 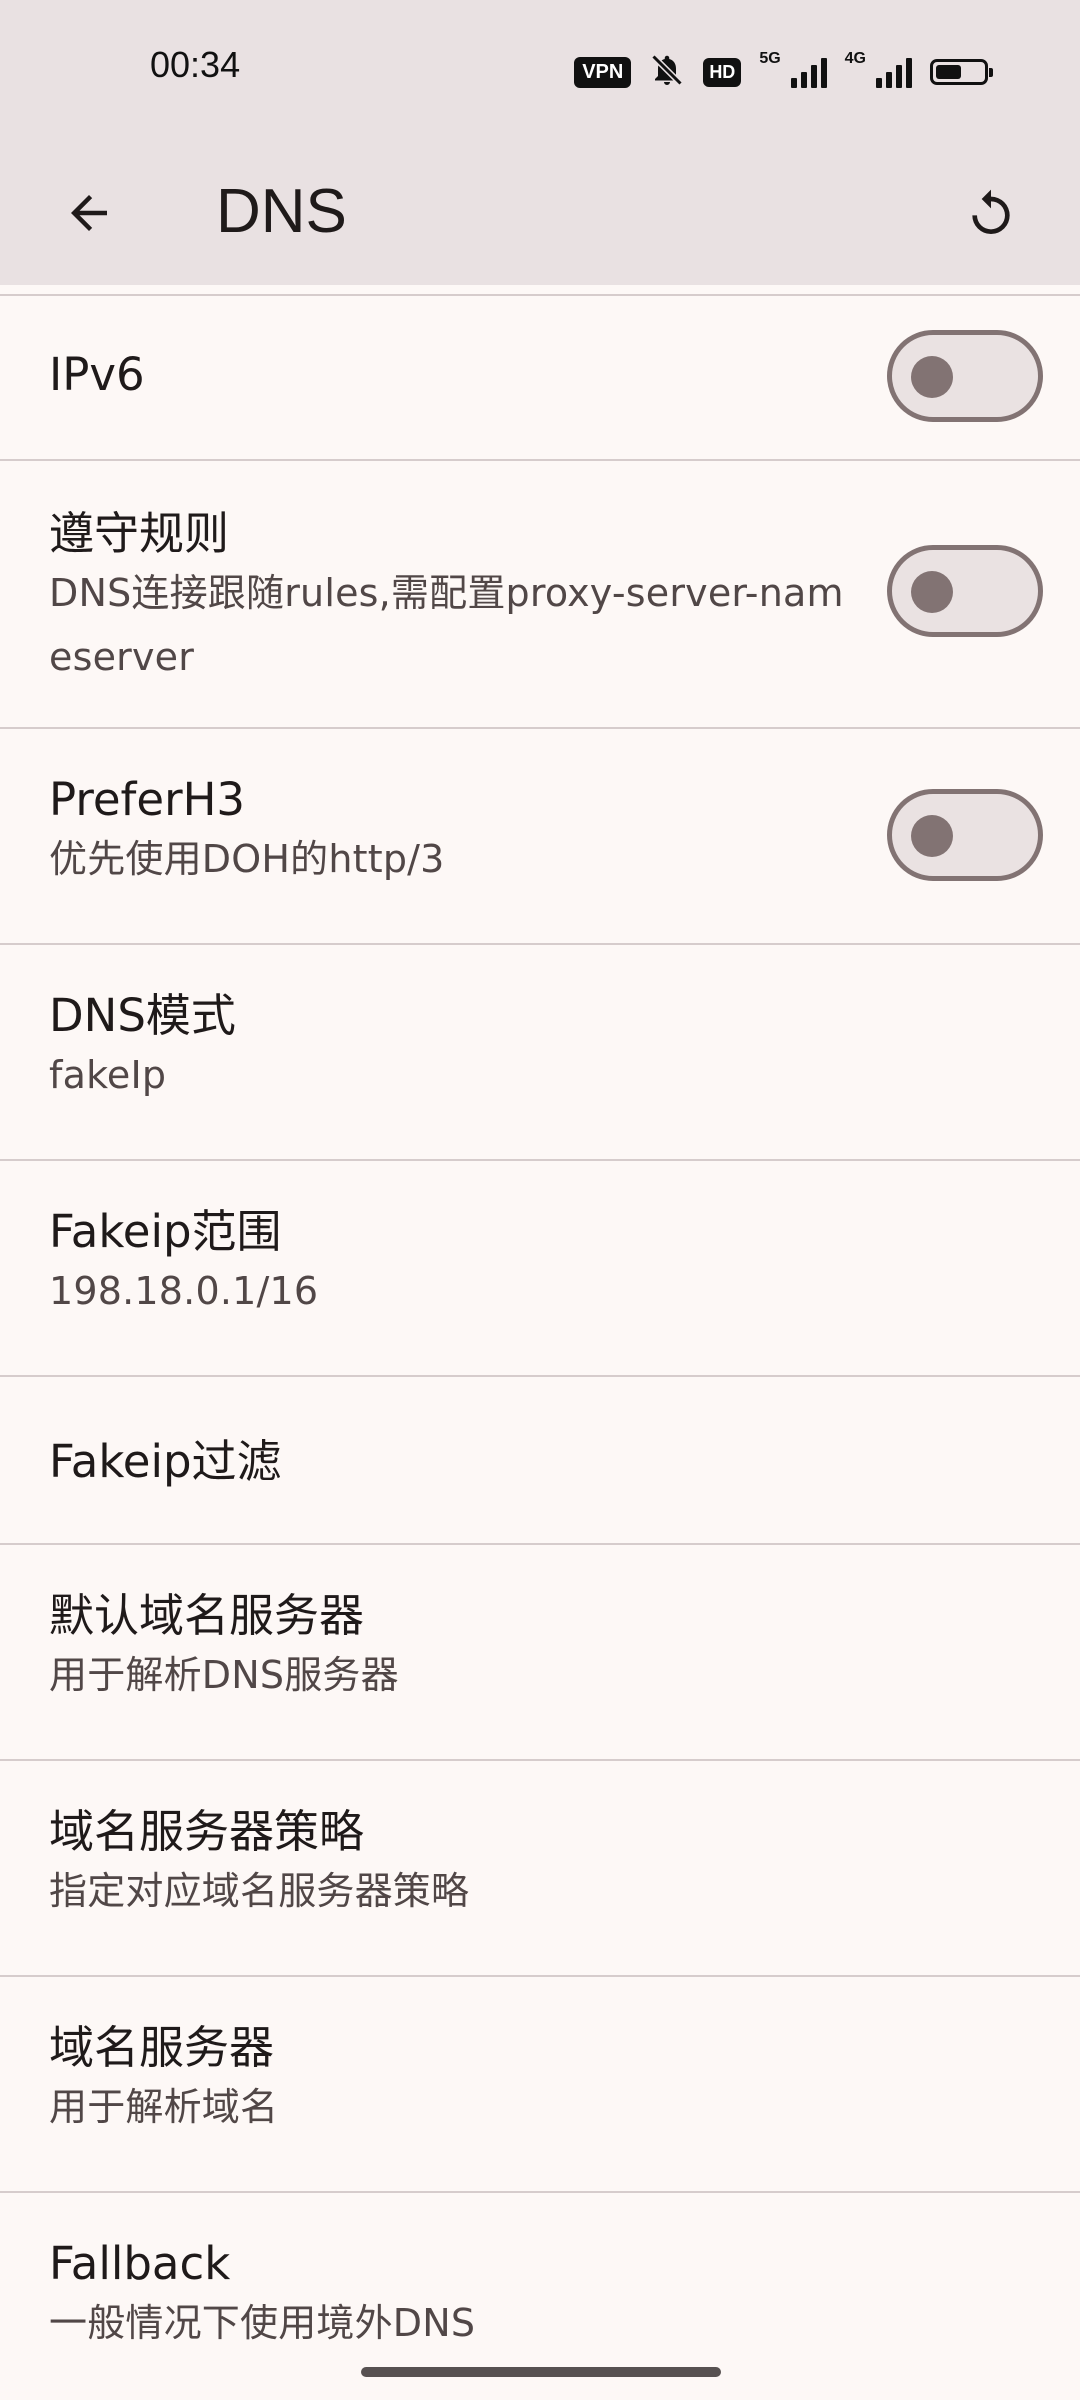 What do you see at coordinates (770, 58) in the screenshot?
I see `network-5g-label: 5G` at bounding box center [770, 58].